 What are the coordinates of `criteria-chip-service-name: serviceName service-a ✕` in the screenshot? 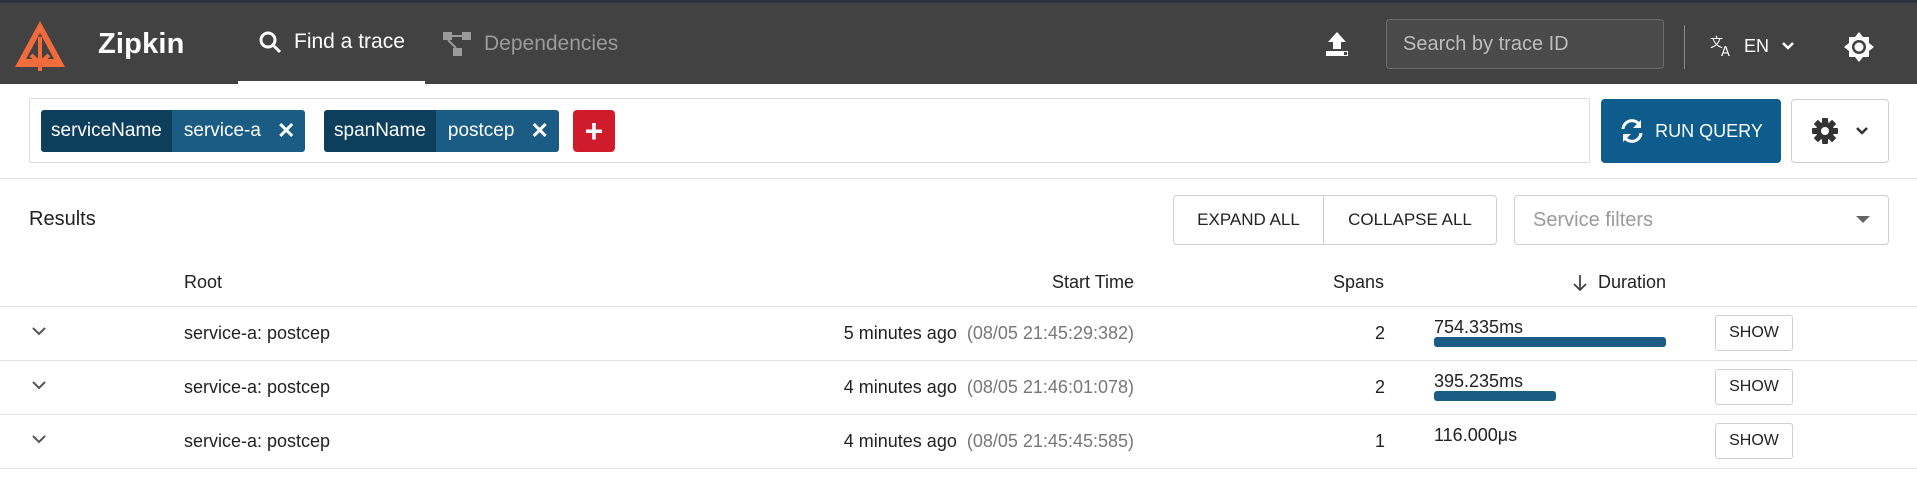 It's located at (173, 131).